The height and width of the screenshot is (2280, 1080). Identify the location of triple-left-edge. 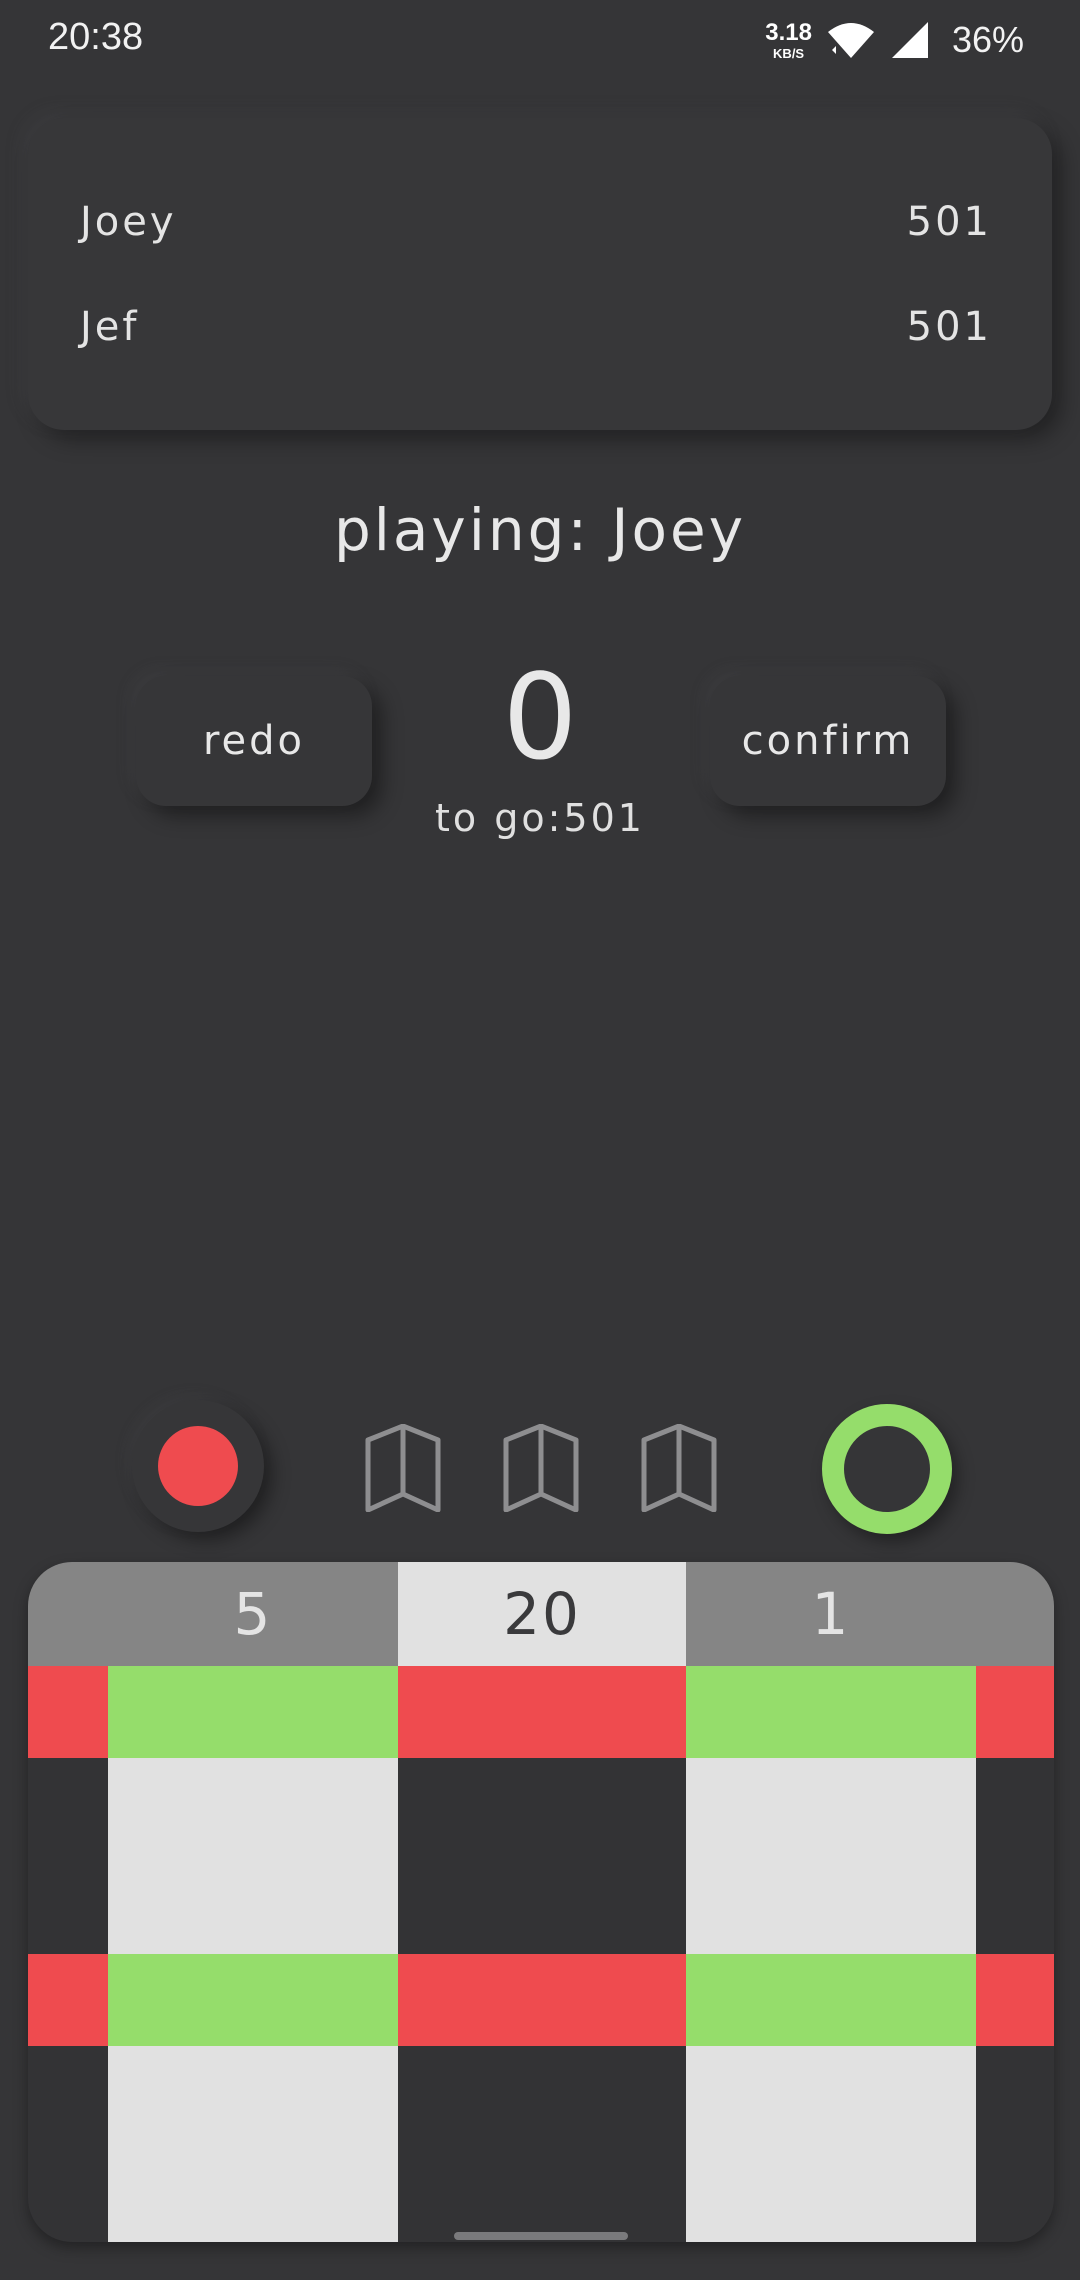
(68, 2000).